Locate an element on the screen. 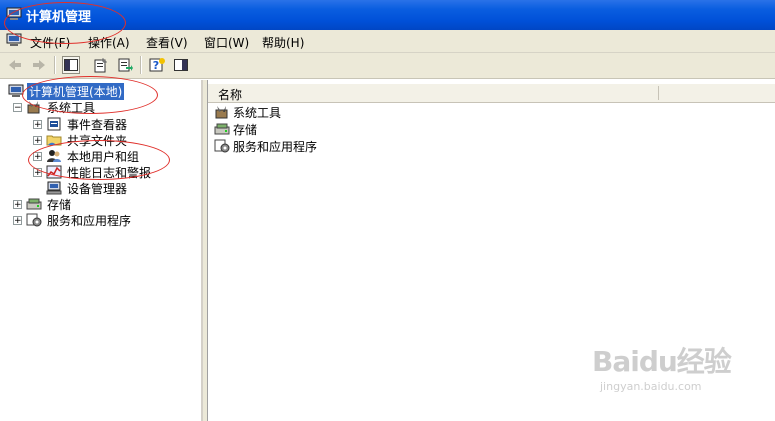 The width and height of the screenshot is (775, 421). list-item-label: 存储 is located at coordinates (245, 129).